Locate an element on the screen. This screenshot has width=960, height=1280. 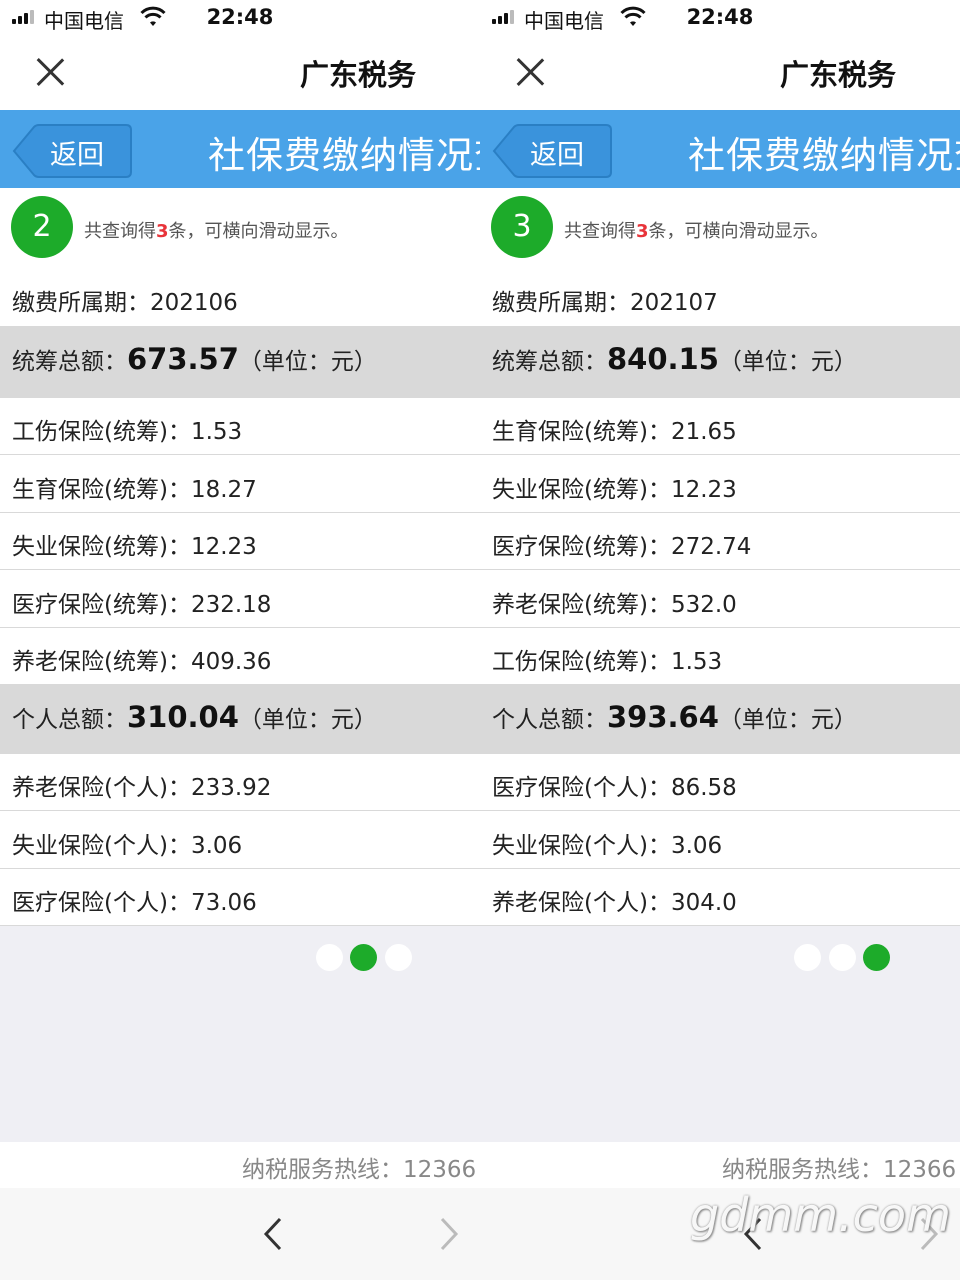
pooled-item-value: 232.18 is located at coordinates (231, 604).